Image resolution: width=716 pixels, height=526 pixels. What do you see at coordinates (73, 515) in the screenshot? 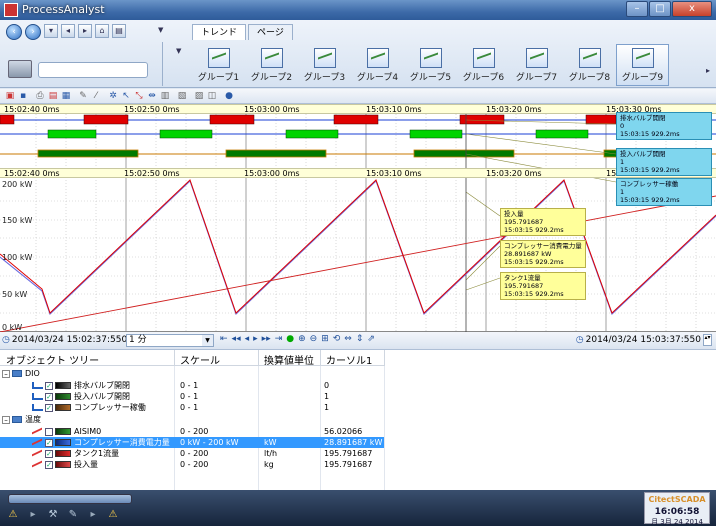
I see `edit-icon: ✎` at bounding box center [73, 515].